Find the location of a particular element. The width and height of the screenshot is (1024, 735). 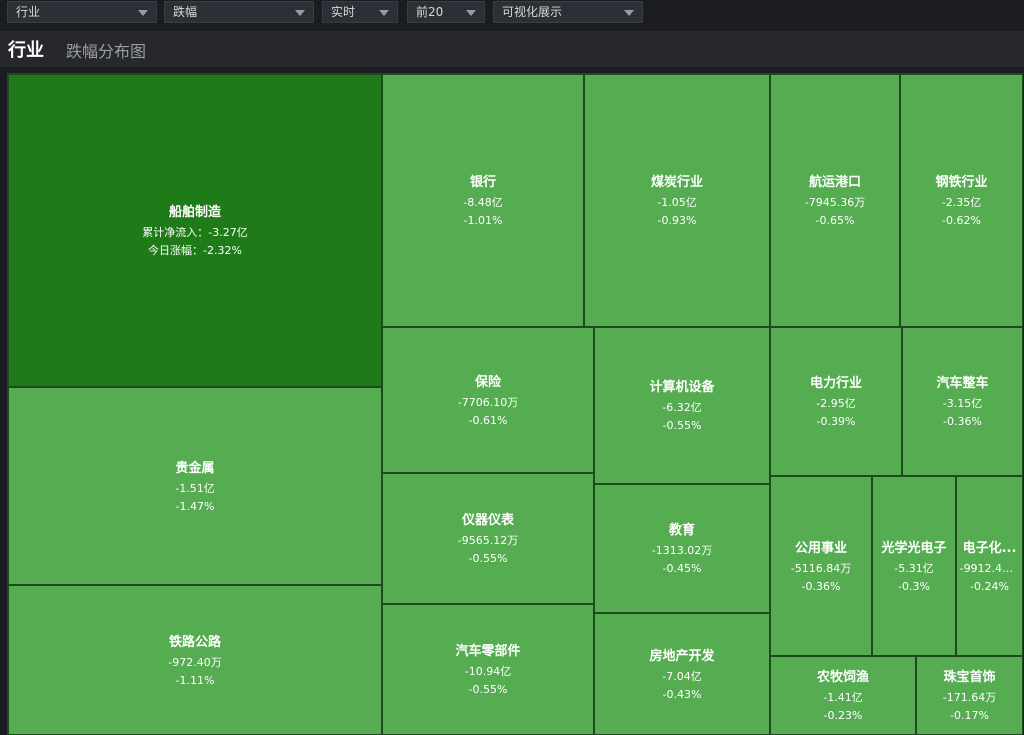

cell-change-label: -0.24% is located at coordinates (989, 586).